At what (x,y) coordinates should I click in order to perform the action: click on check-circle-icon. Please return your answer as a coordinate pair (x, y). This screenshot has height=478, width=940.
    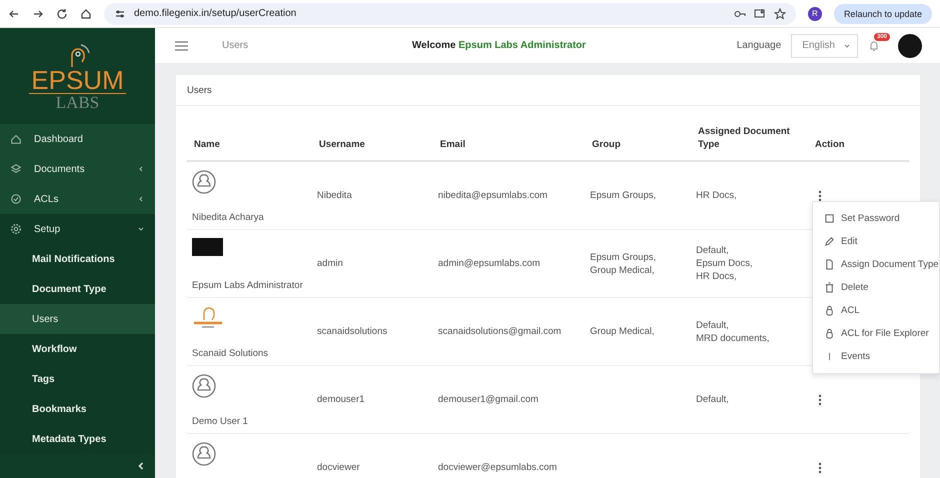
    Looking at the image, I should click on (16, 199).